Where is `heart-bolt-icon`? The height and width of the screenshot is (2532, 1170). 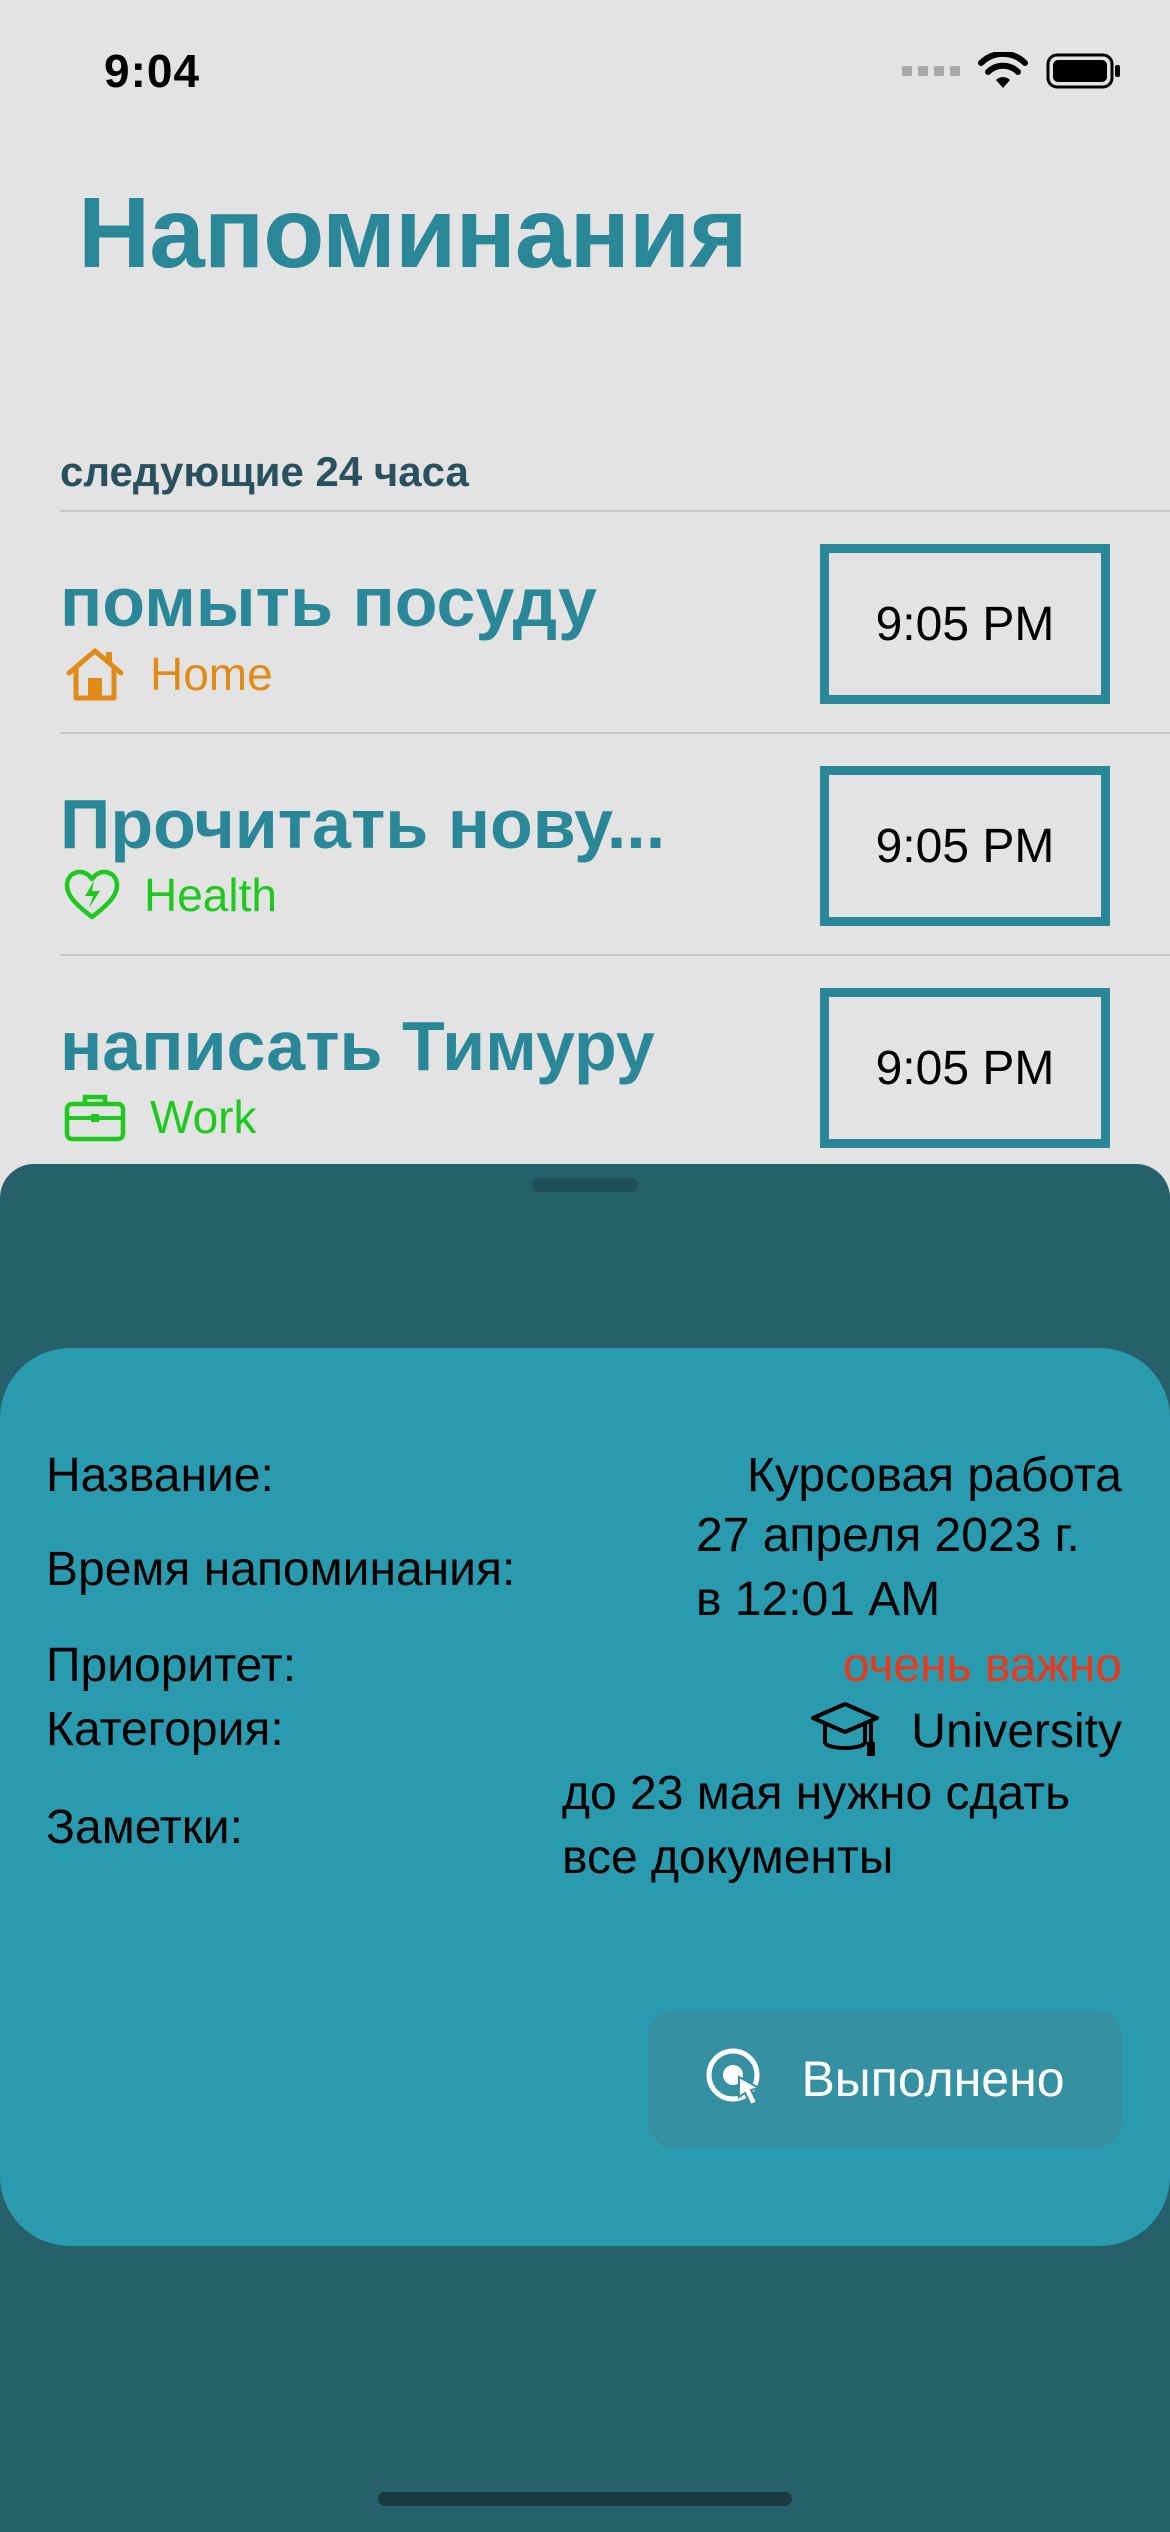
heart-bolt-icon is located at coordinates (92, 894).